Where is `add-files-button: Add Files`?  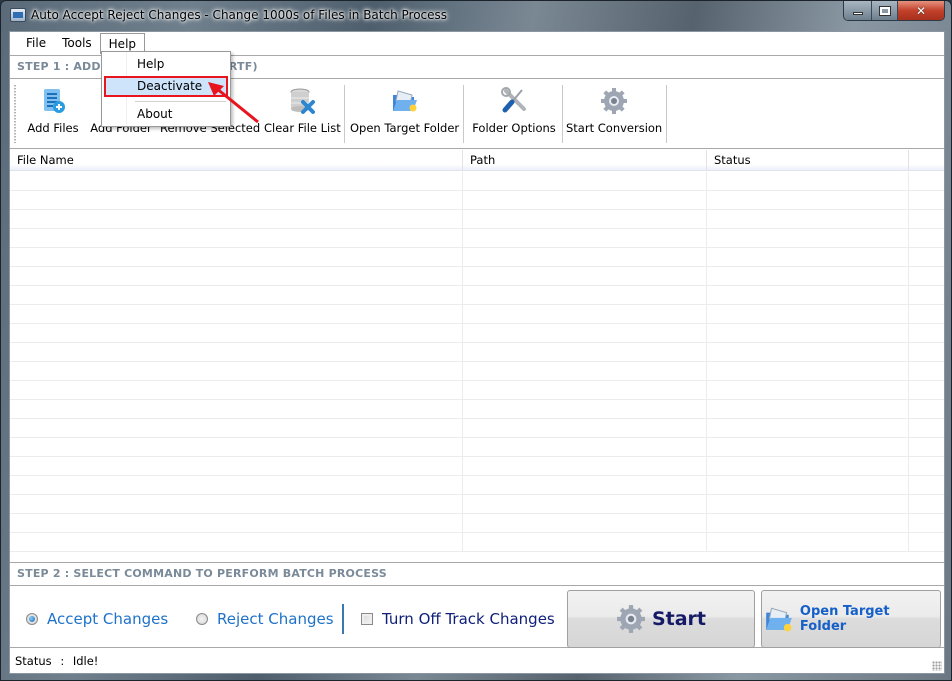
add-files-button: Add Files is located at coordinates (53, 114).